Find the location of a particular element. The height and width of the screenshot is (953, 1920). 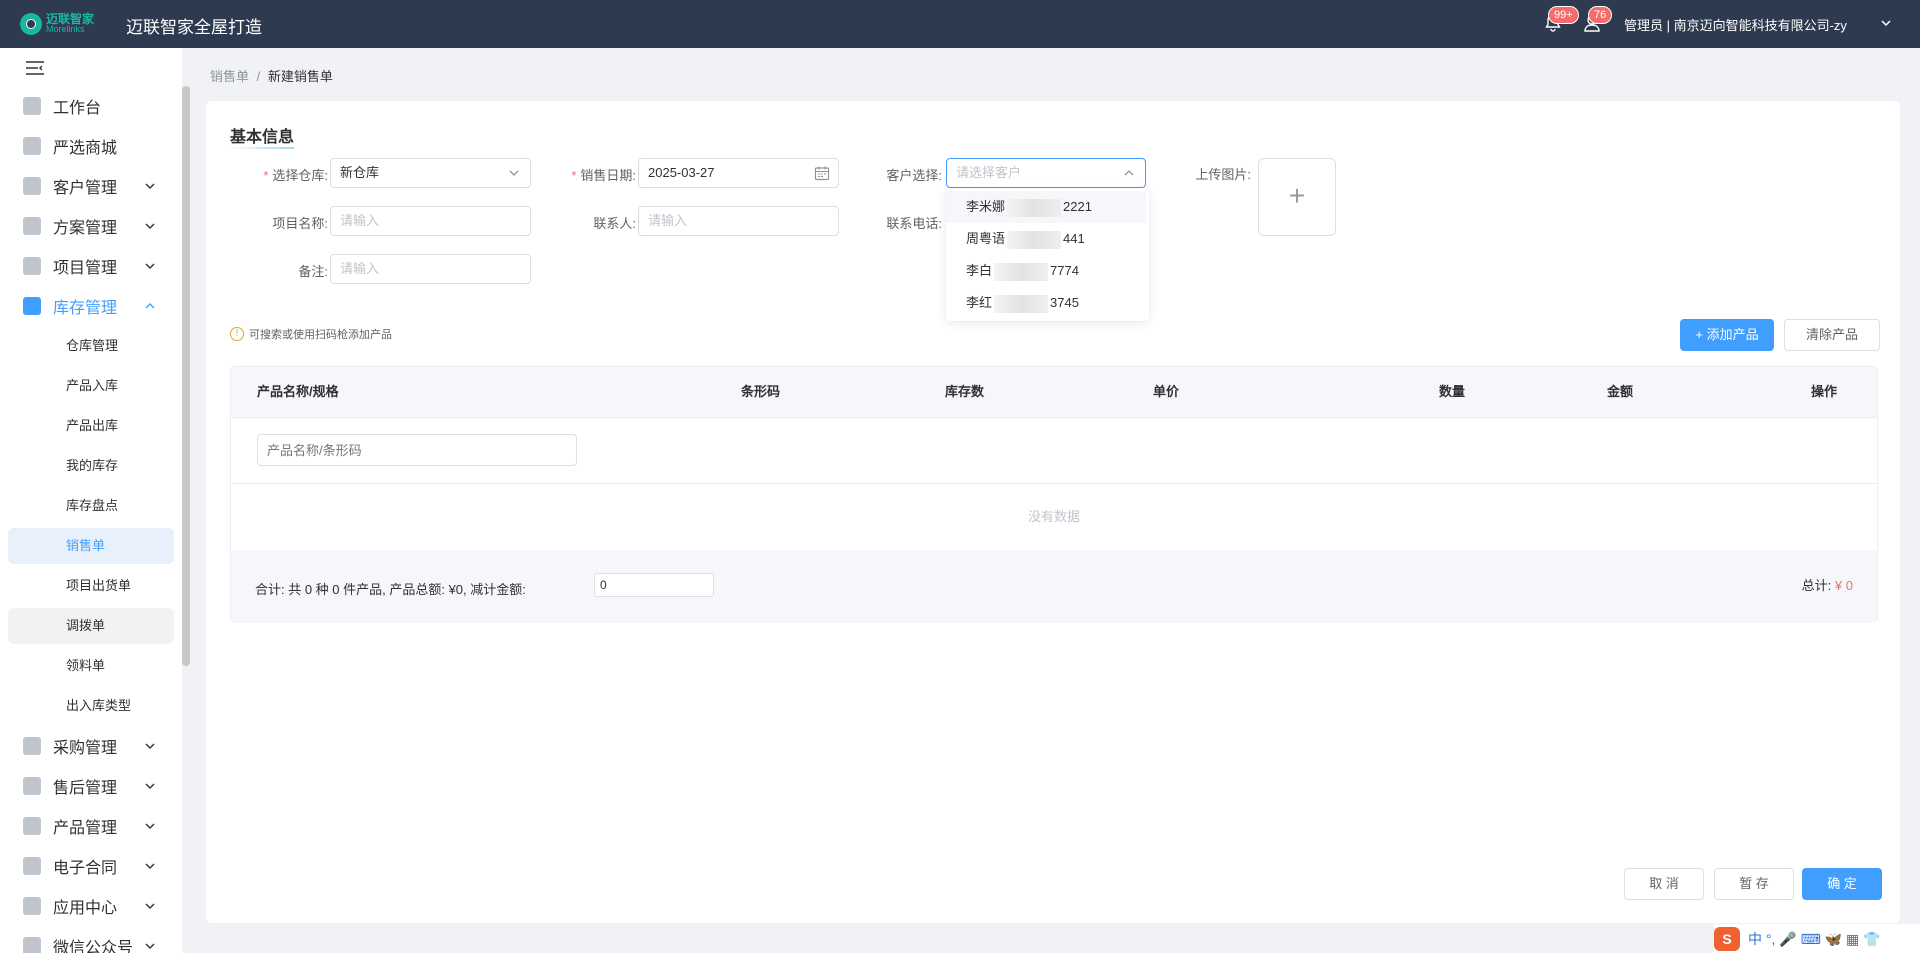

sidebar-item-apps: 应用中心 is located at coordinates (91, 906).